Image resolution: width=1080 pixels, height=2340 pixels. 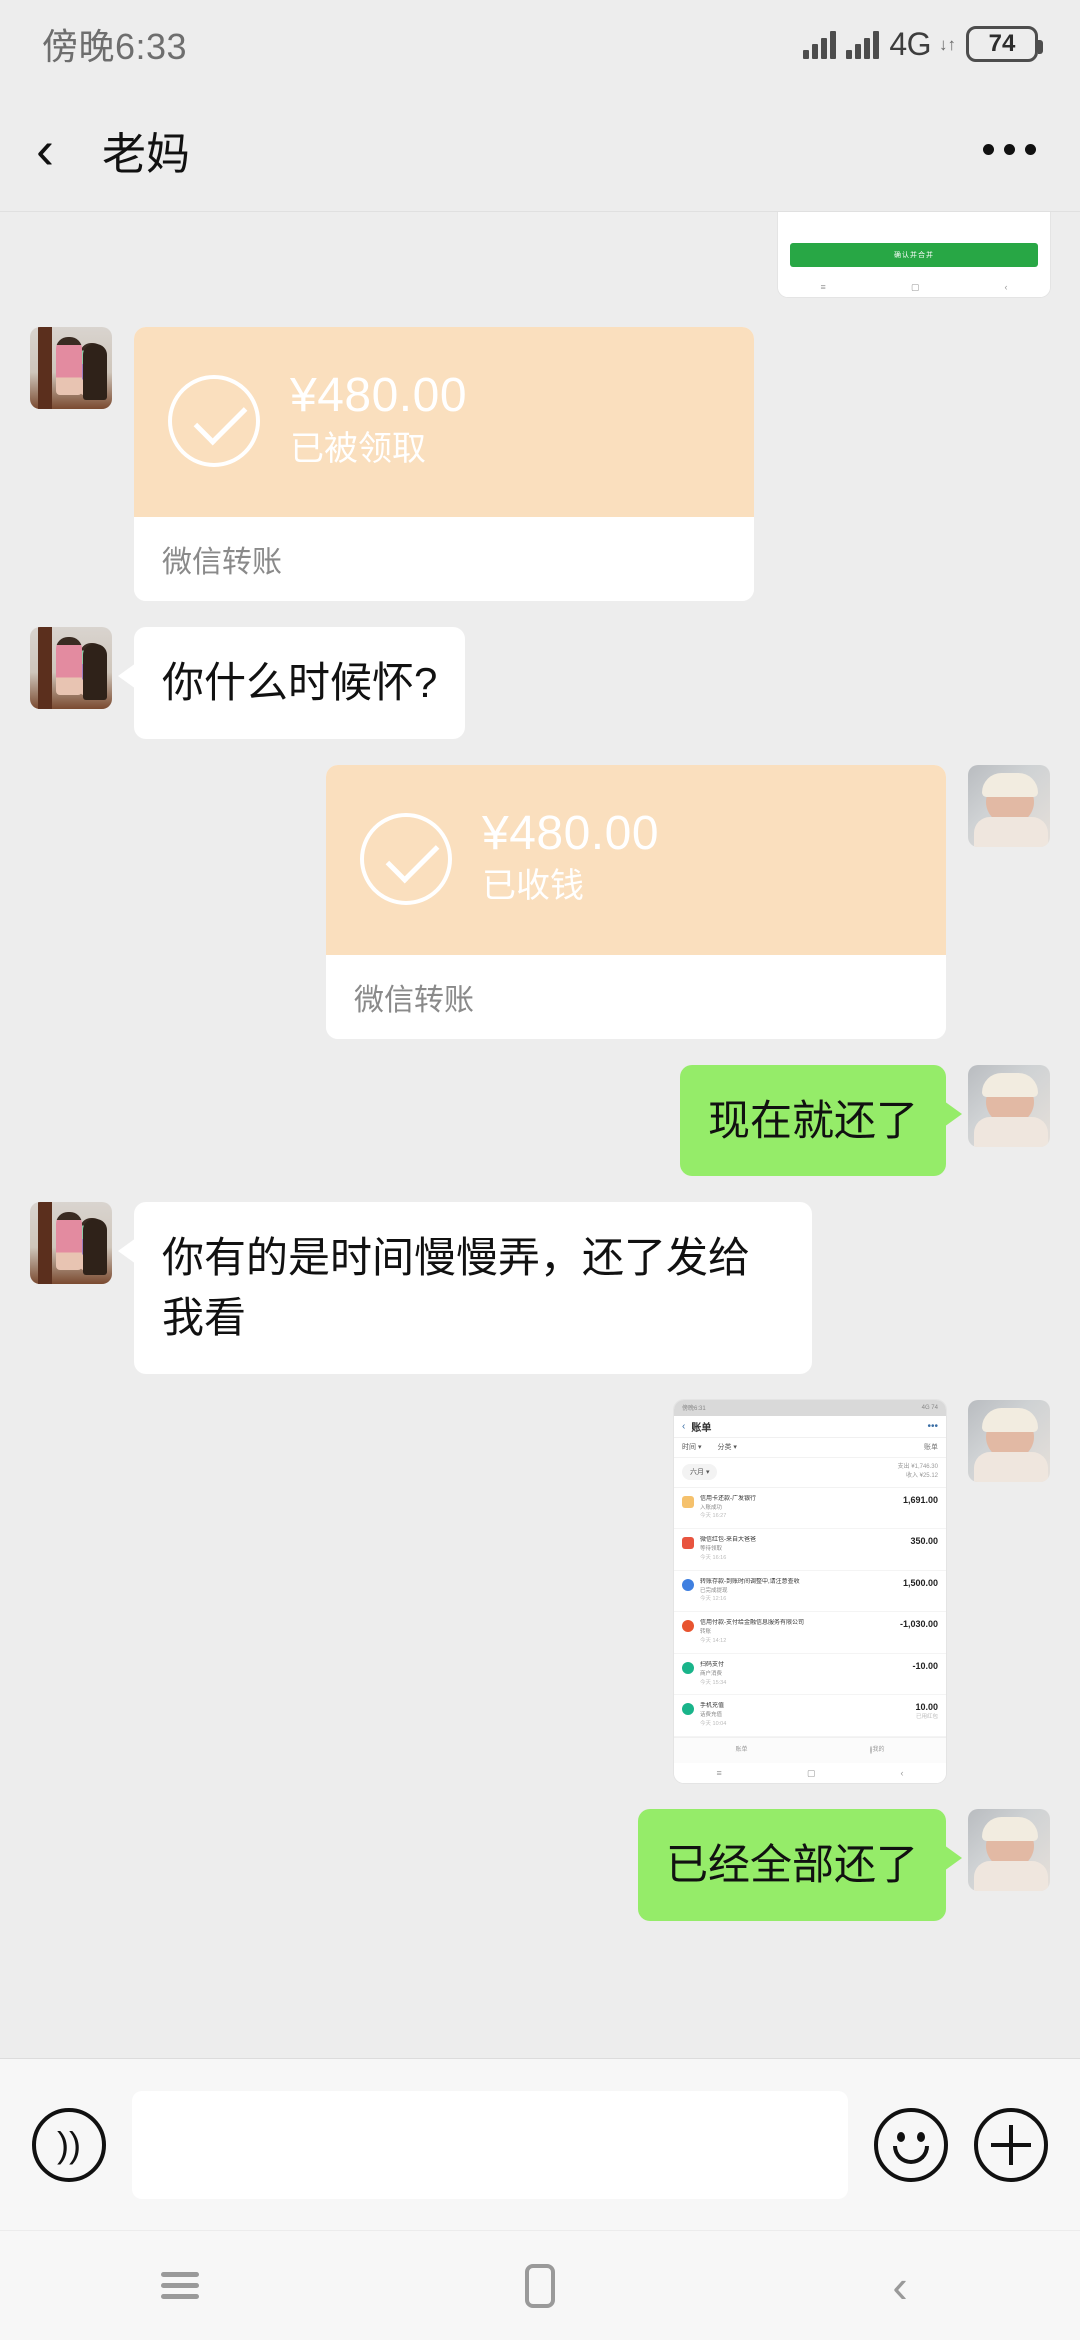 I want to click on recents-icon: ≡, so click(x=823, y=287).